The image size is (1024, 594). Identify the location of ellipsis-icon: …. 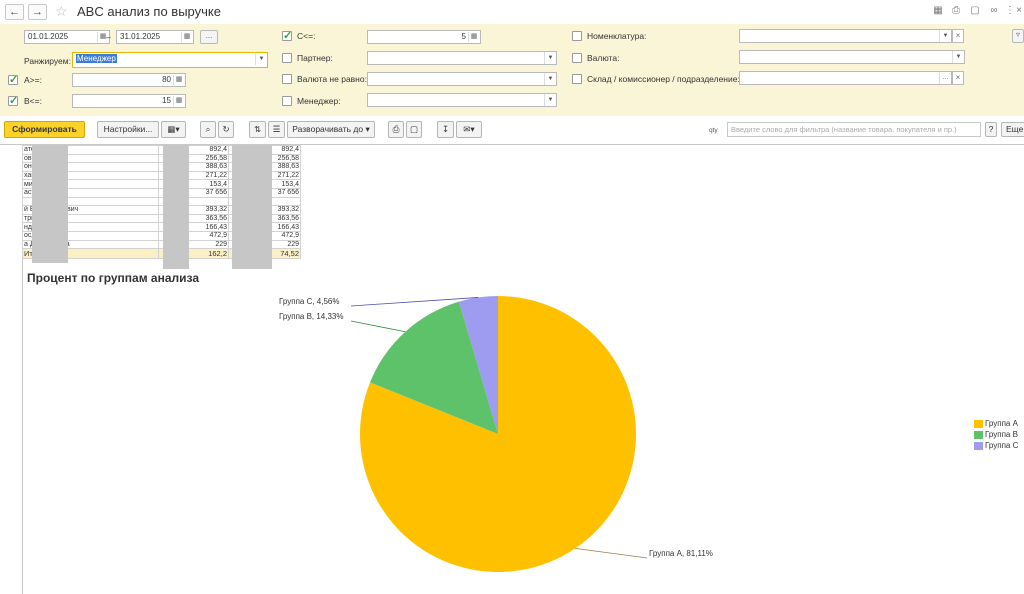
(945, 78).